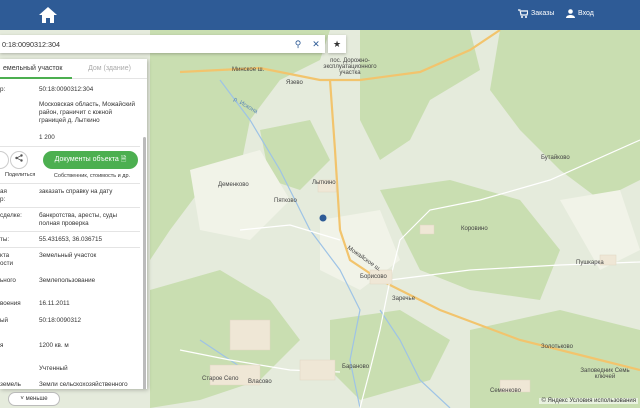 This screenshot has height=408, width=640. I want to click on row-key: ьного, so click(8, 280).